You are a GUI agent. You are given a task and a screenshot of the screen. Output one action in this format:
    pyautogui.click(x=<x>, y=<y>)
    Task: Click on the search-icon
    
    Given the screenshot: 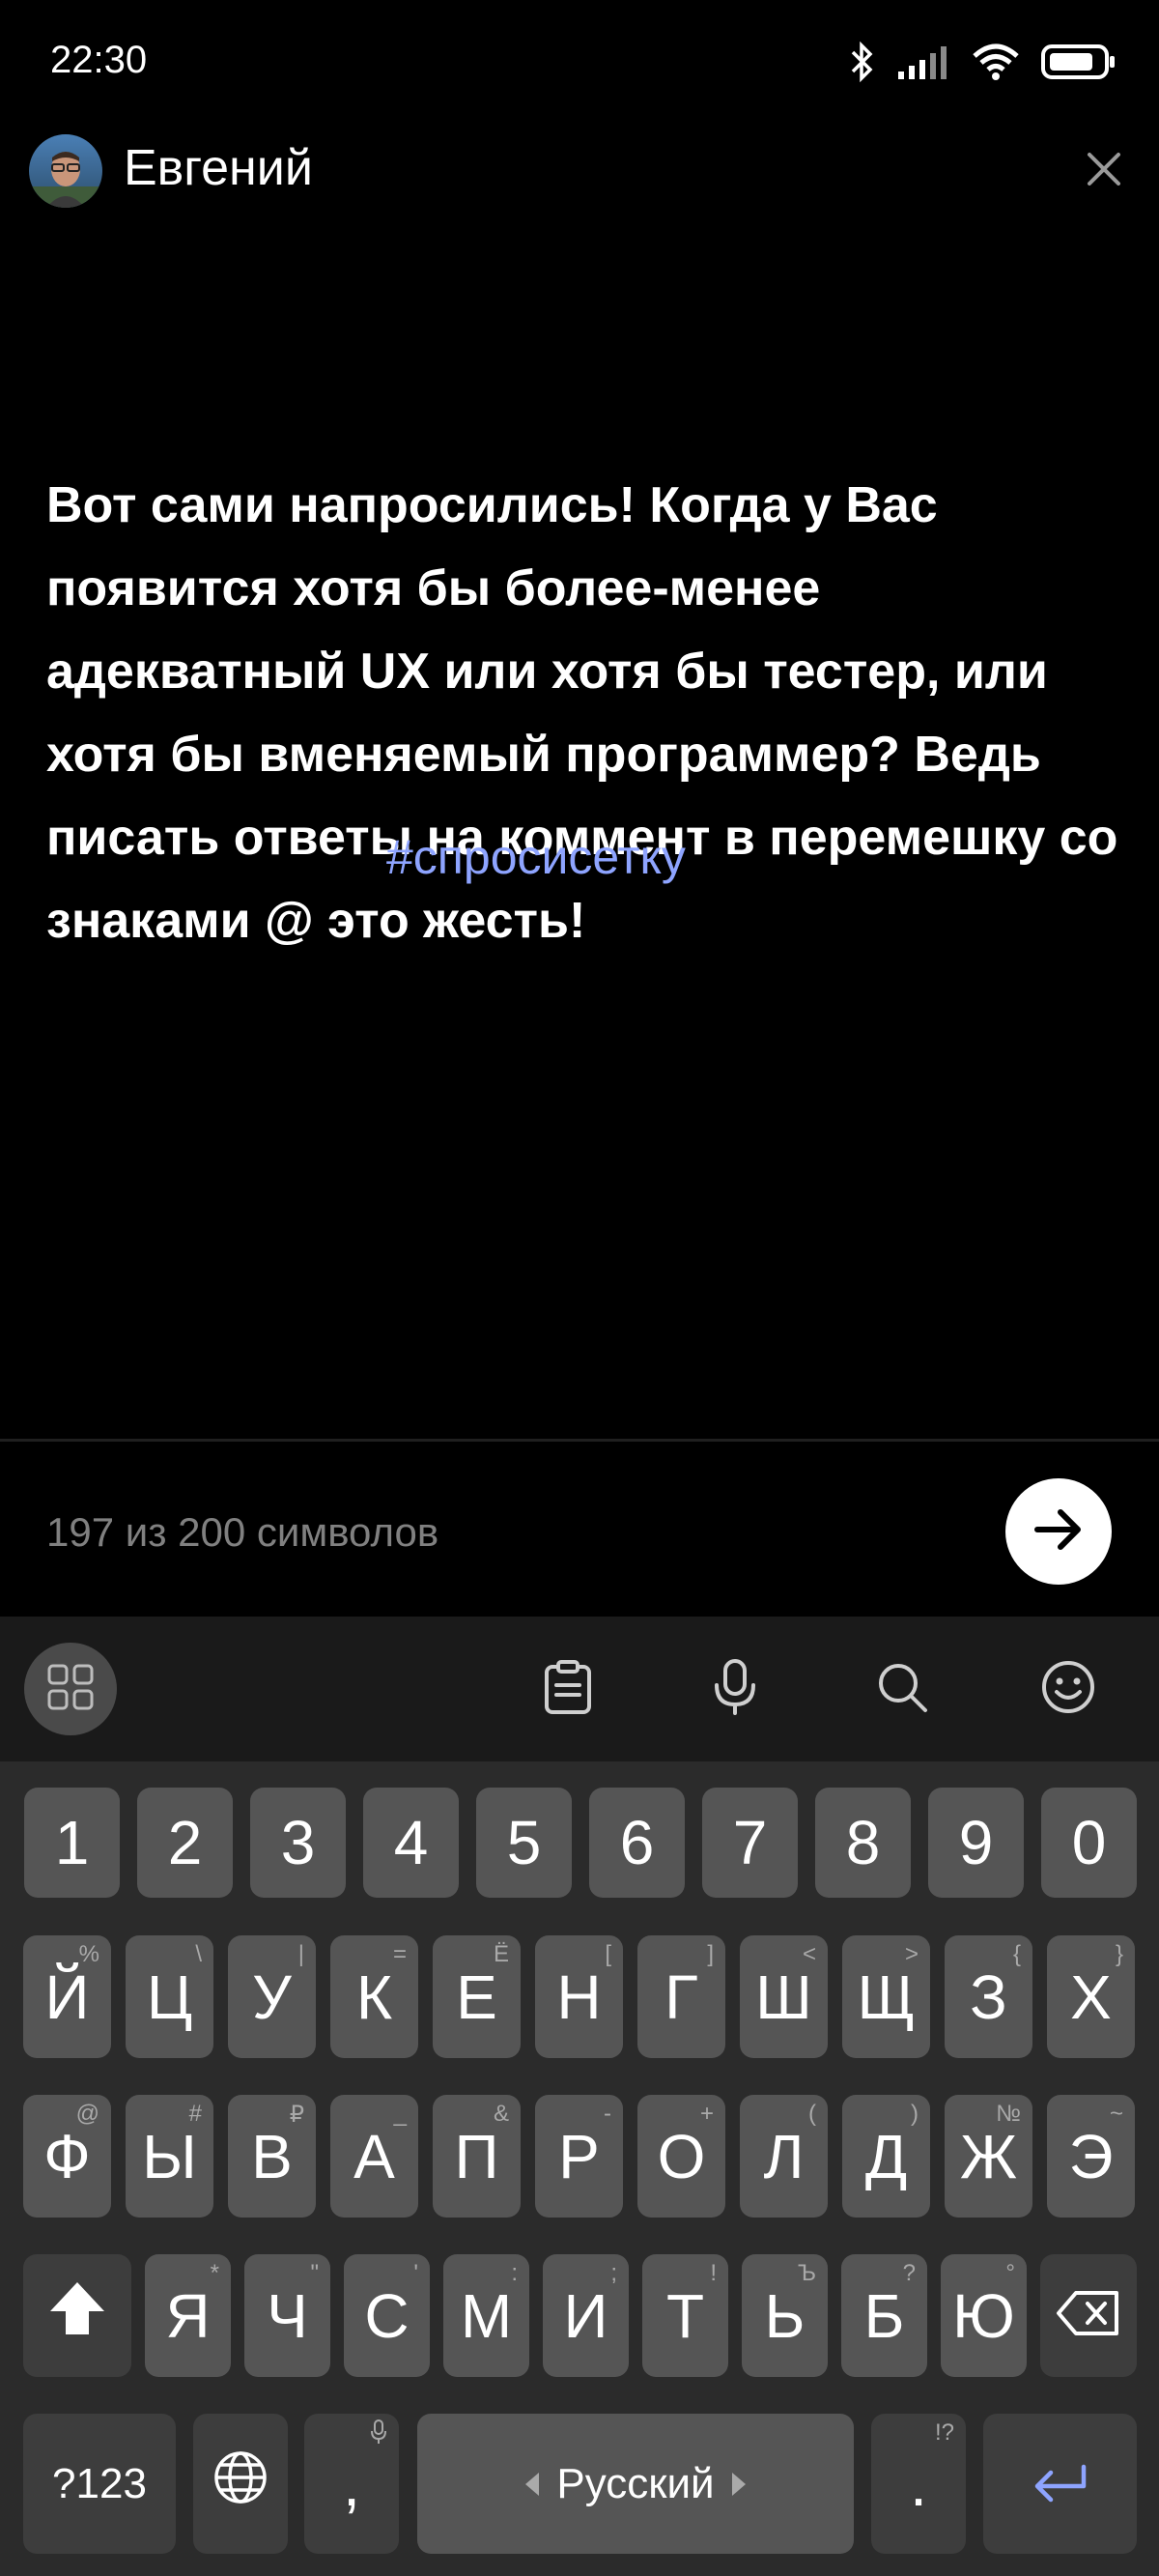 What is the action you would take?
    pyautogui.click(x=902, y=1690)
    